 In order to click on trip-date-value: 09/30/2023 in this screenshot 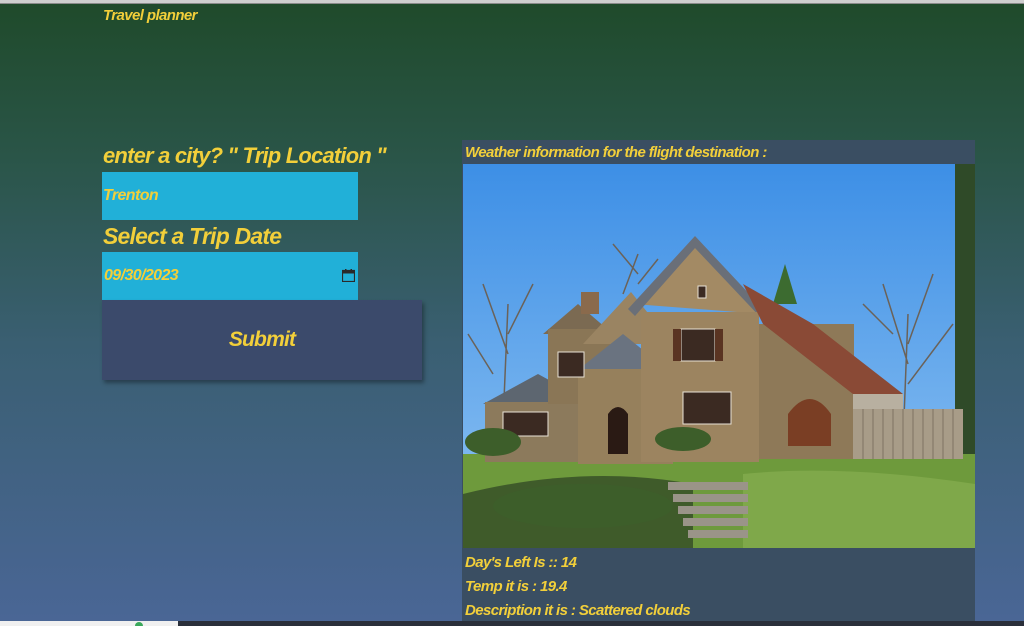, I will do `click(141, 275)`.